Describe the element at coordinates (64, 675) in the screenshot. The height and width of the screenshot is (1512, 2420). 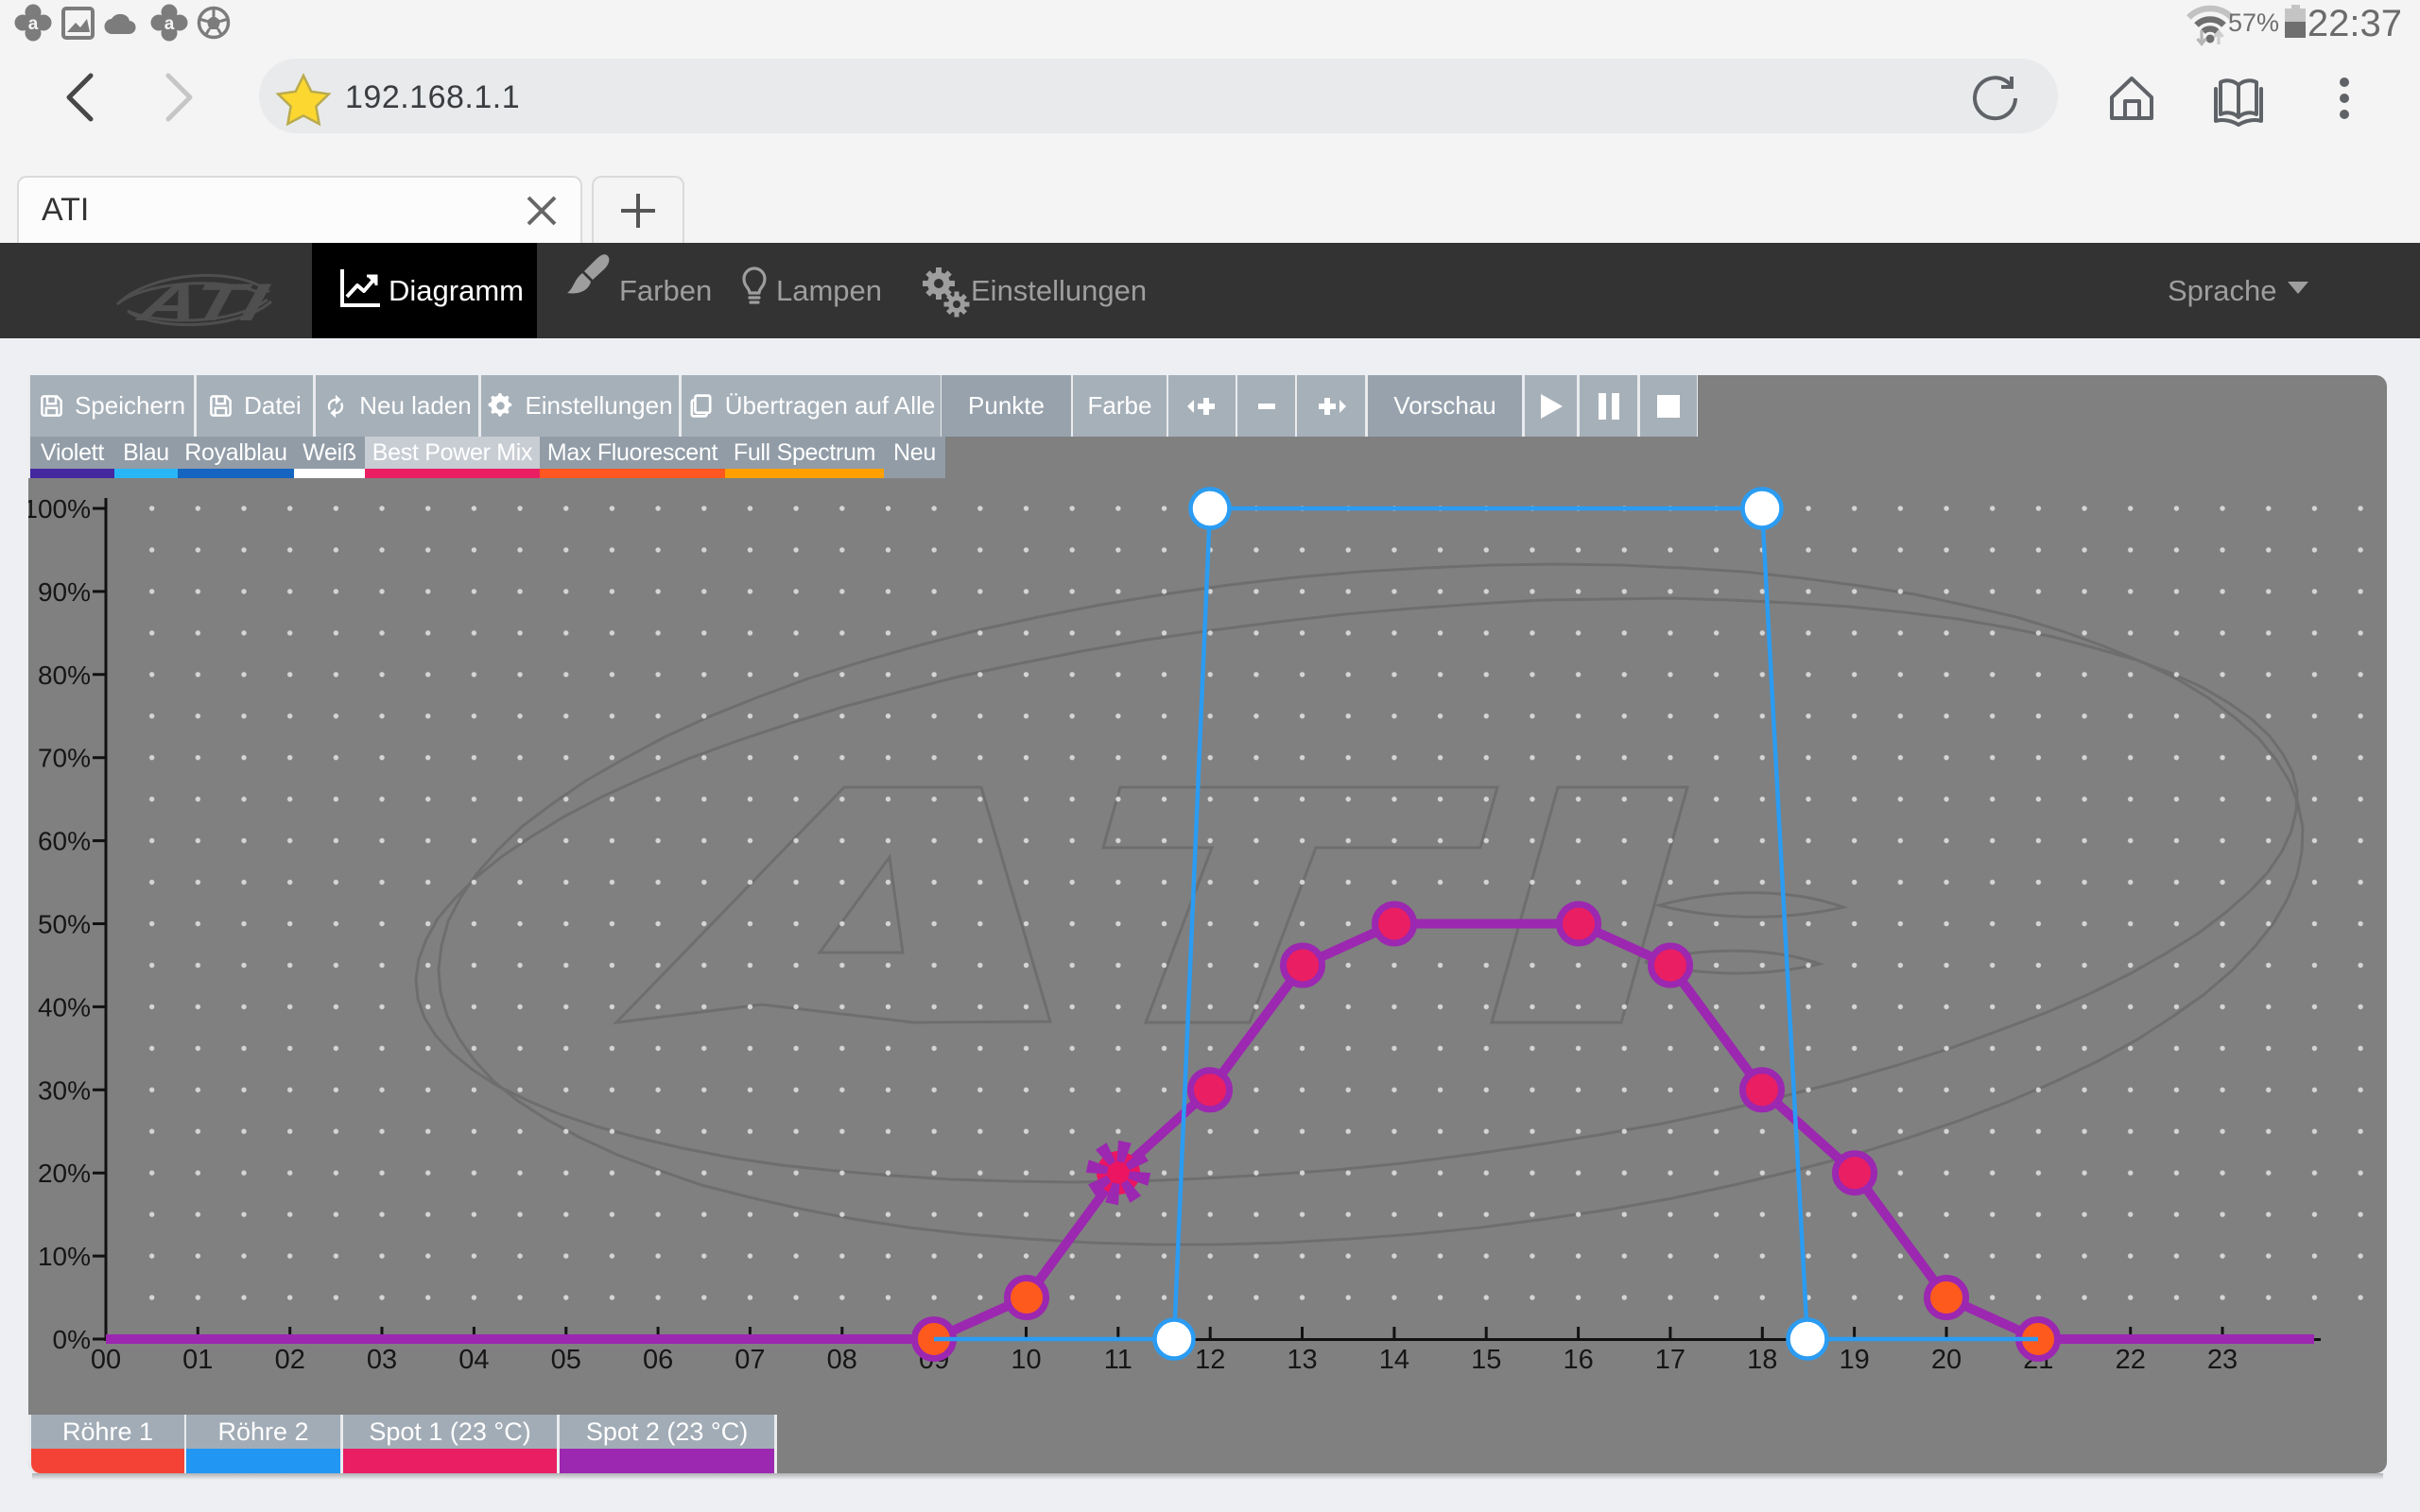
I see `svg-text: 80%` at that location.